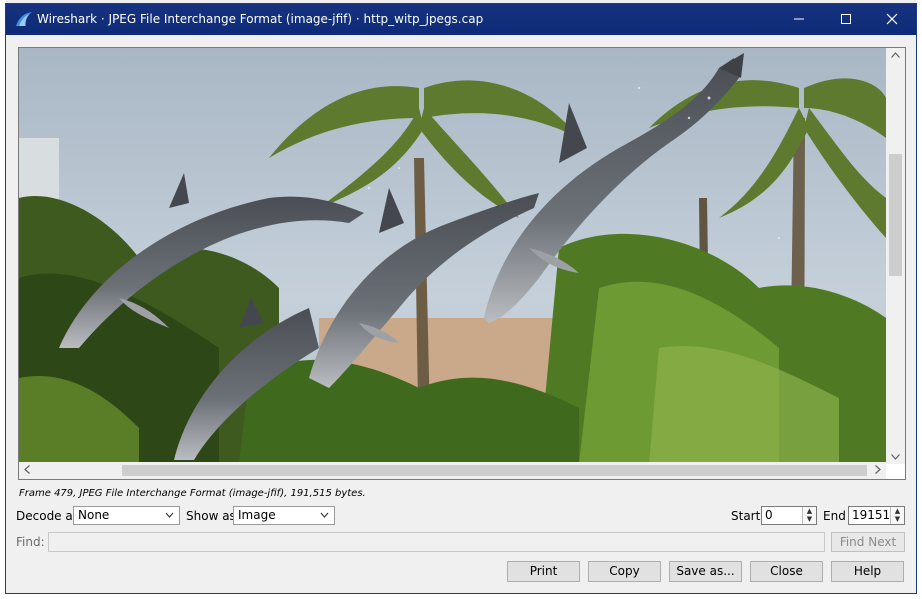  What do you see at coordinates (895, 56) in the screenshot?
I see `scroll-up-arrow-icon` at bounding box center [895, 56].